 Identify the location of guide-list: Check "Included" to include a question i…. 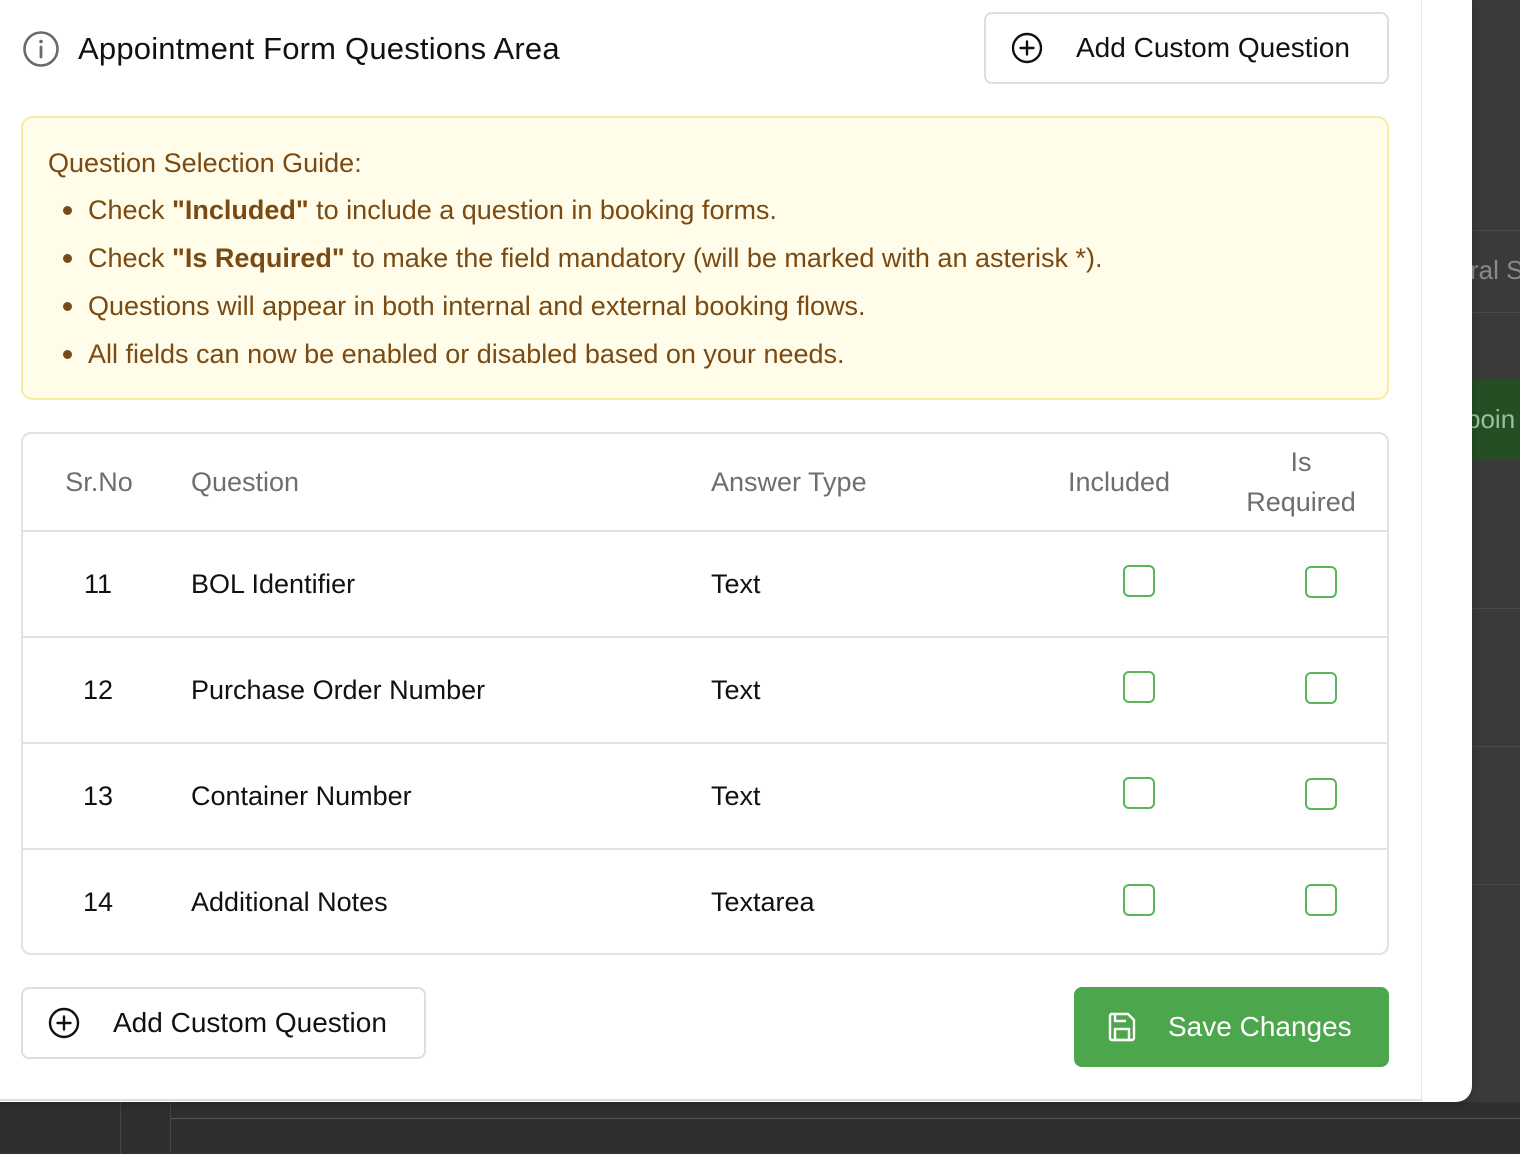
(705, 289).